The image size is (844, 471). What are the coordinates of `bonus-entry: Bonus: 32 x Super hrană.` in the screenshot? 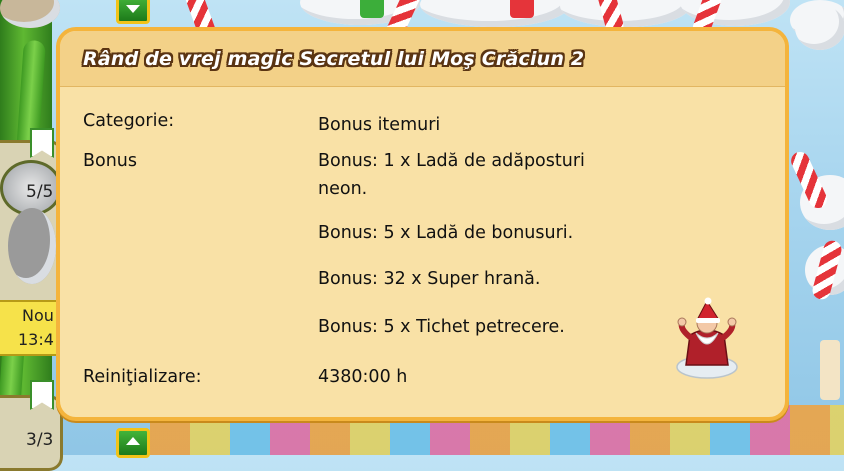 It's located at (429, 279).